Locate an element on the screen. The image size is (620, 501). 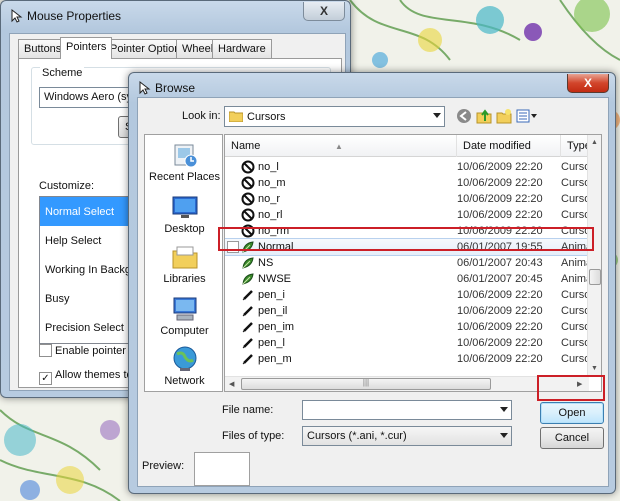
scroll-up-icon: ▲ is located at coordinates (594, 142).